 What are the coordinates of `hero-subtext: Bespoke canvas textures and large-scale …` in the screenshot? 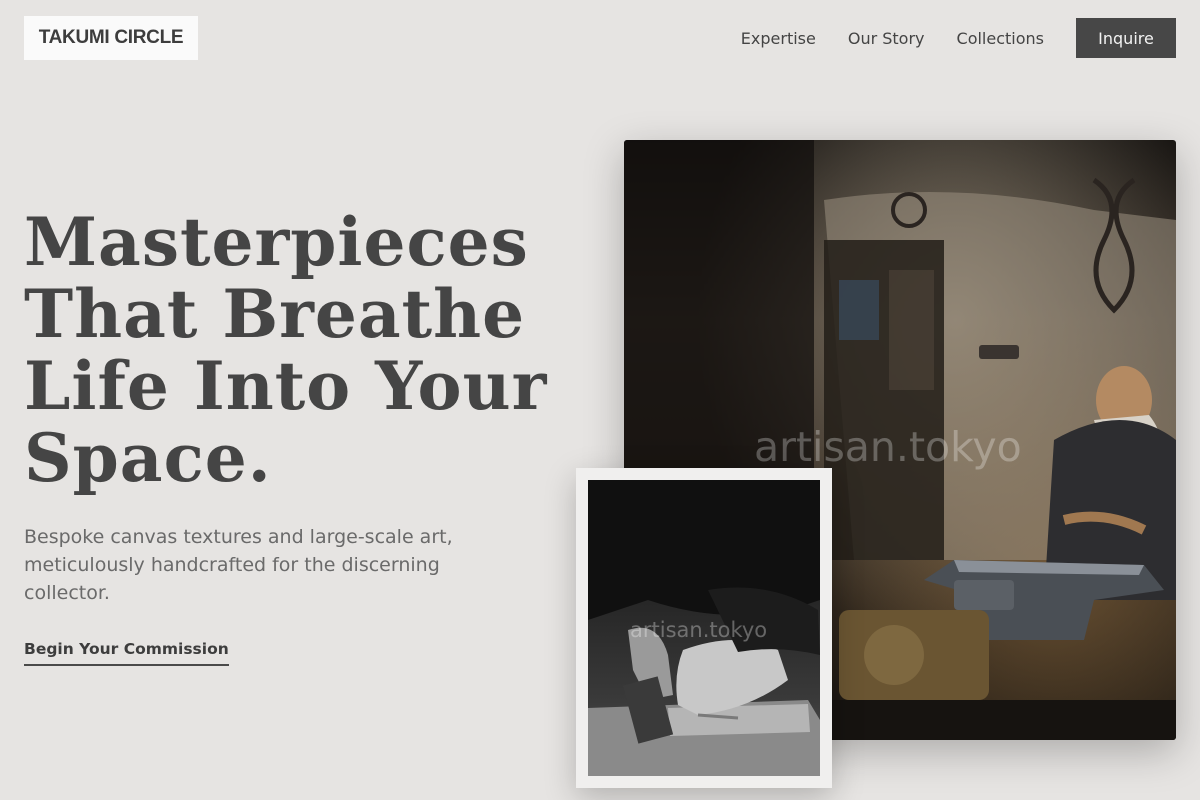 It's located at (238, 565).